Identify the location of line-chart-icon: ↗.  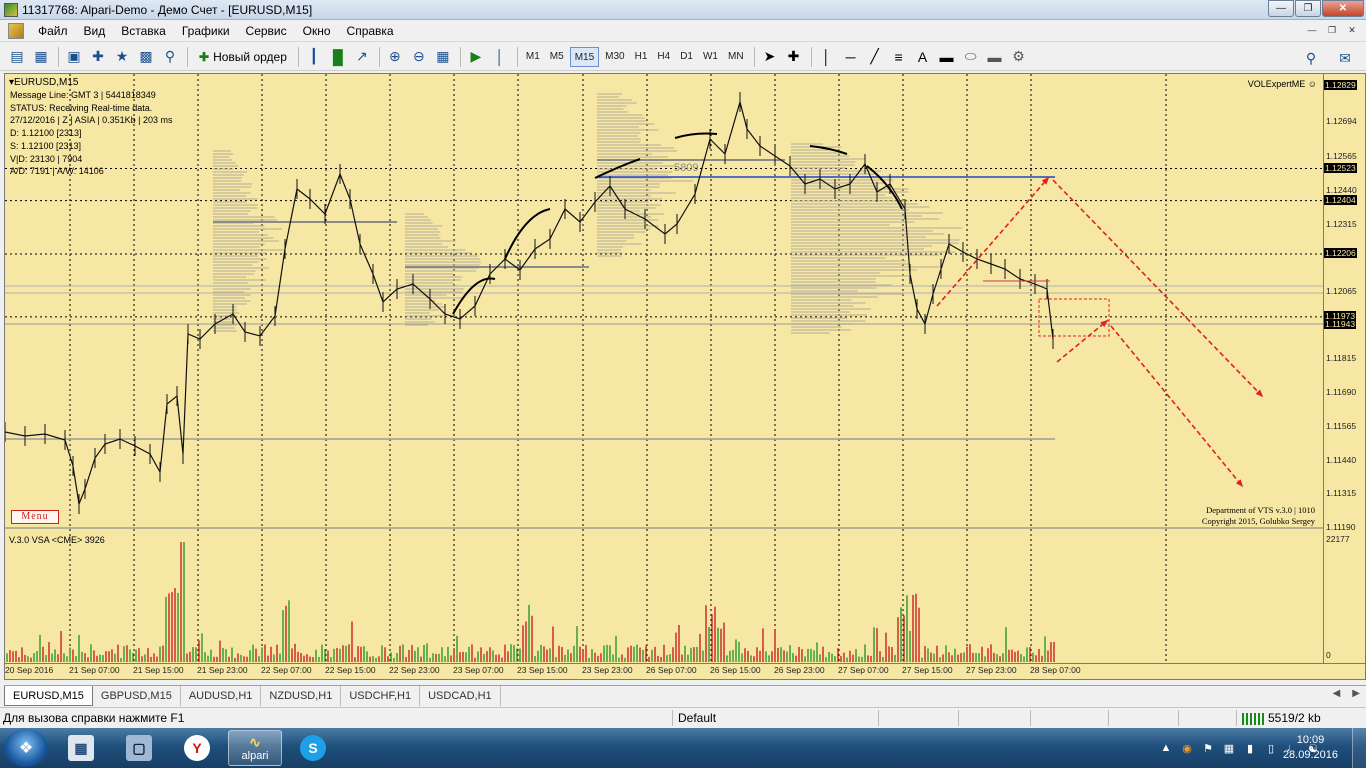
(362, 57).